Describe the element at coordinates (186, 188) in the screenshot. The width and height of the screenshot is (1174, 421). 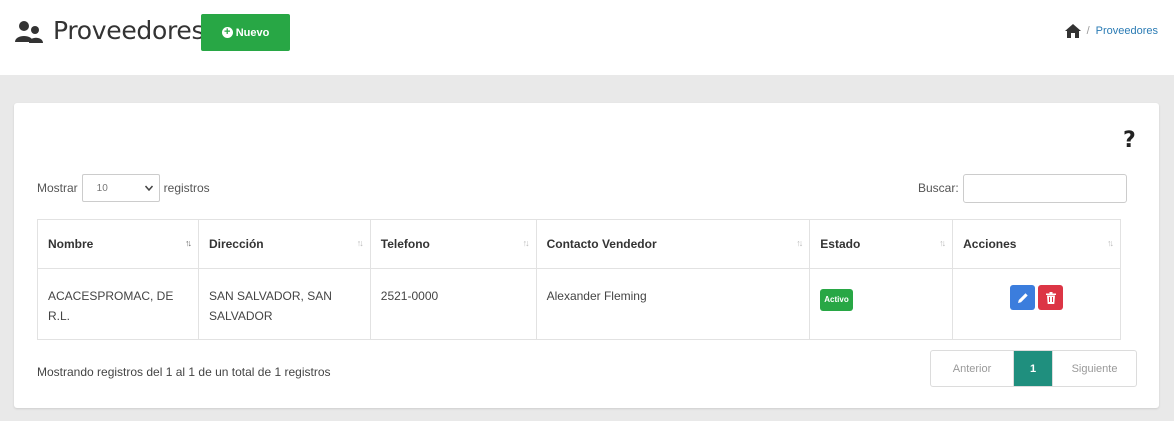
I see `length-suffix: registros` at that location.